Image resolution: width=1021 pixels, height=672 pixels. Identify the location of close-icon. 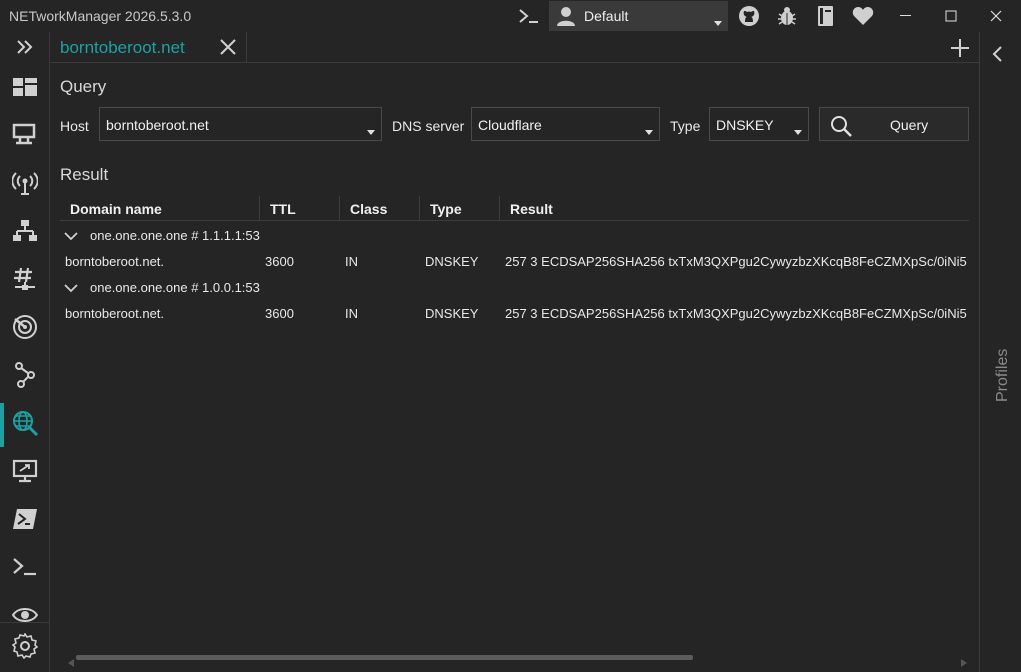
(996, 16).